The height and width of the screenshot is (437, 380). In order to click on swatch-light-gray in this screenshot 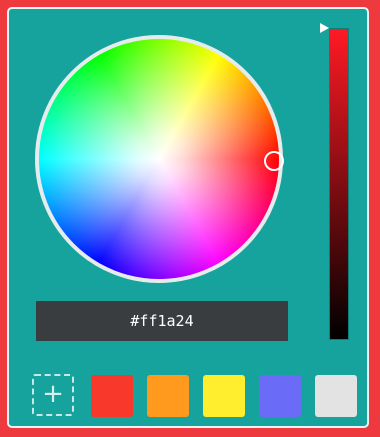, I will do `click(336, 396)`.